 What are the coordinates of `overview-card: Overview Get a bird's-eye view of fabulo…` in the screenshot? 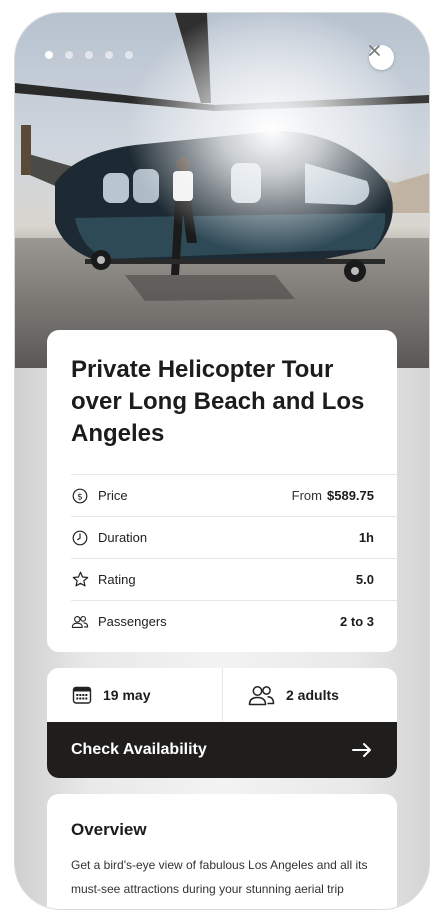 It's located at (222, 851).